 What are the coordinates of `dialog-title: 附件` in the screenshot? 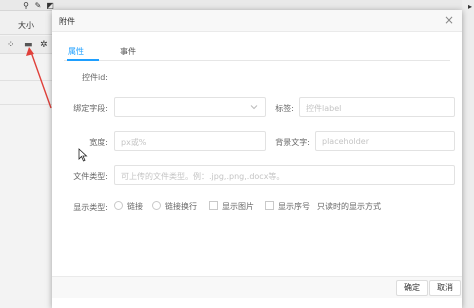 It's located at (67, 21).